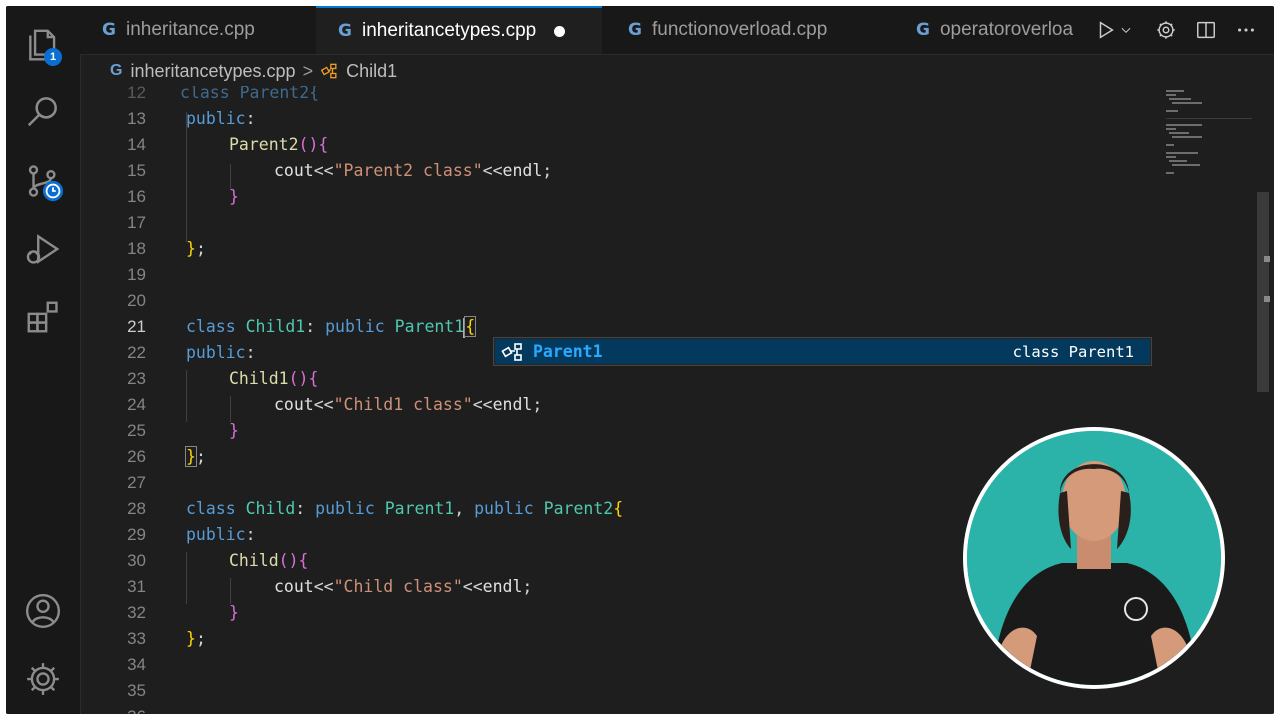  I want to click on tab-functionoverload: G functionoverload.cpp, so click(739, 30).